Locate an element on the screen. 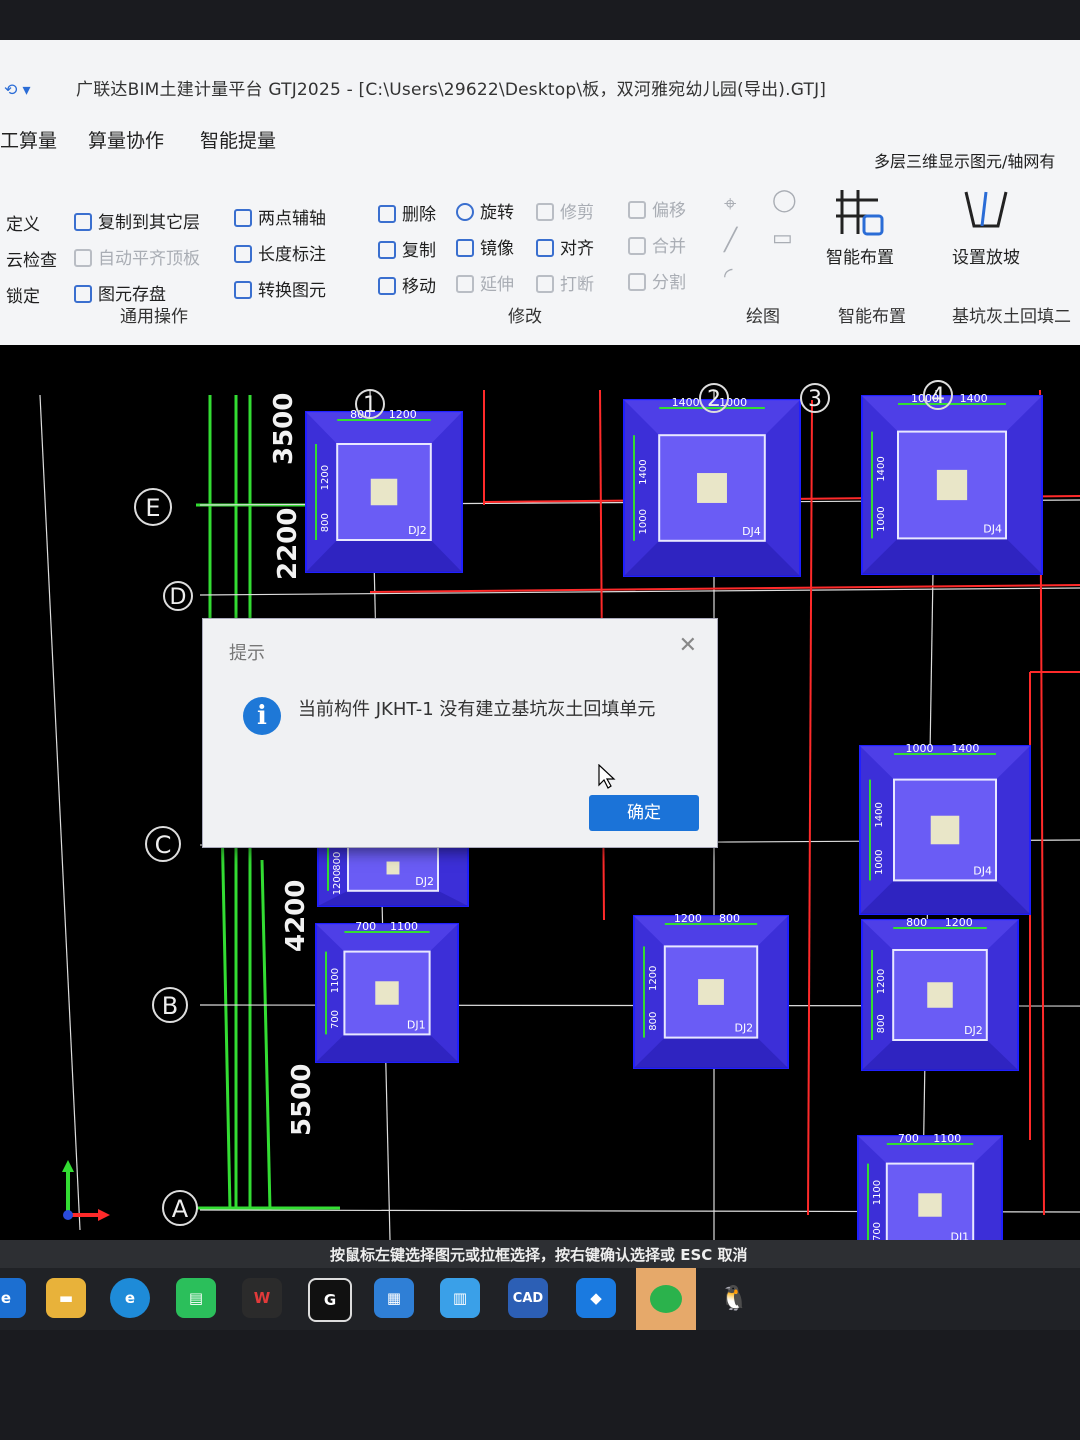 Image resolution: width=1080 pixels, height=1440 pixels. footing-dim-top-a: 800 is located at coordinates (916, 922).